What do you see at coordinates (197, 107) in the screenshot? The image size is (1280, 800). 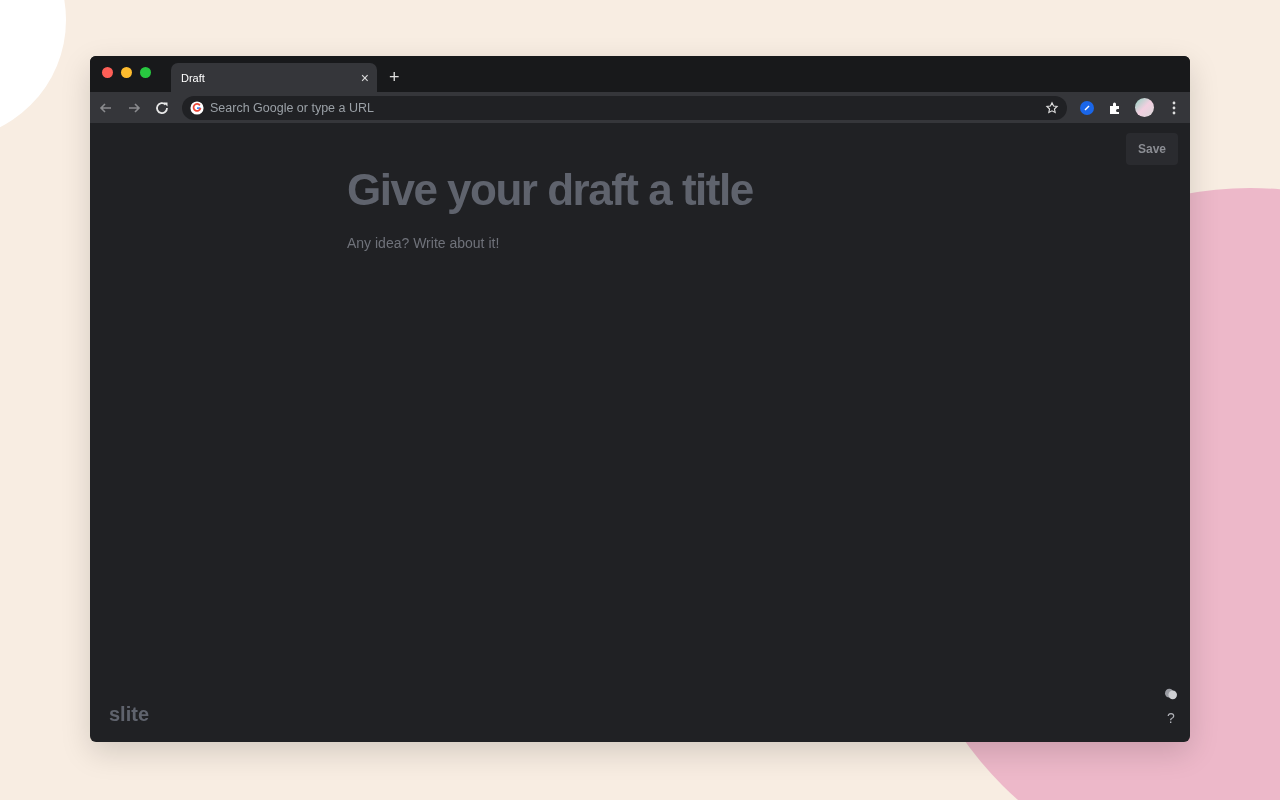 I see `google-icon` at bounding box center [197, 107].